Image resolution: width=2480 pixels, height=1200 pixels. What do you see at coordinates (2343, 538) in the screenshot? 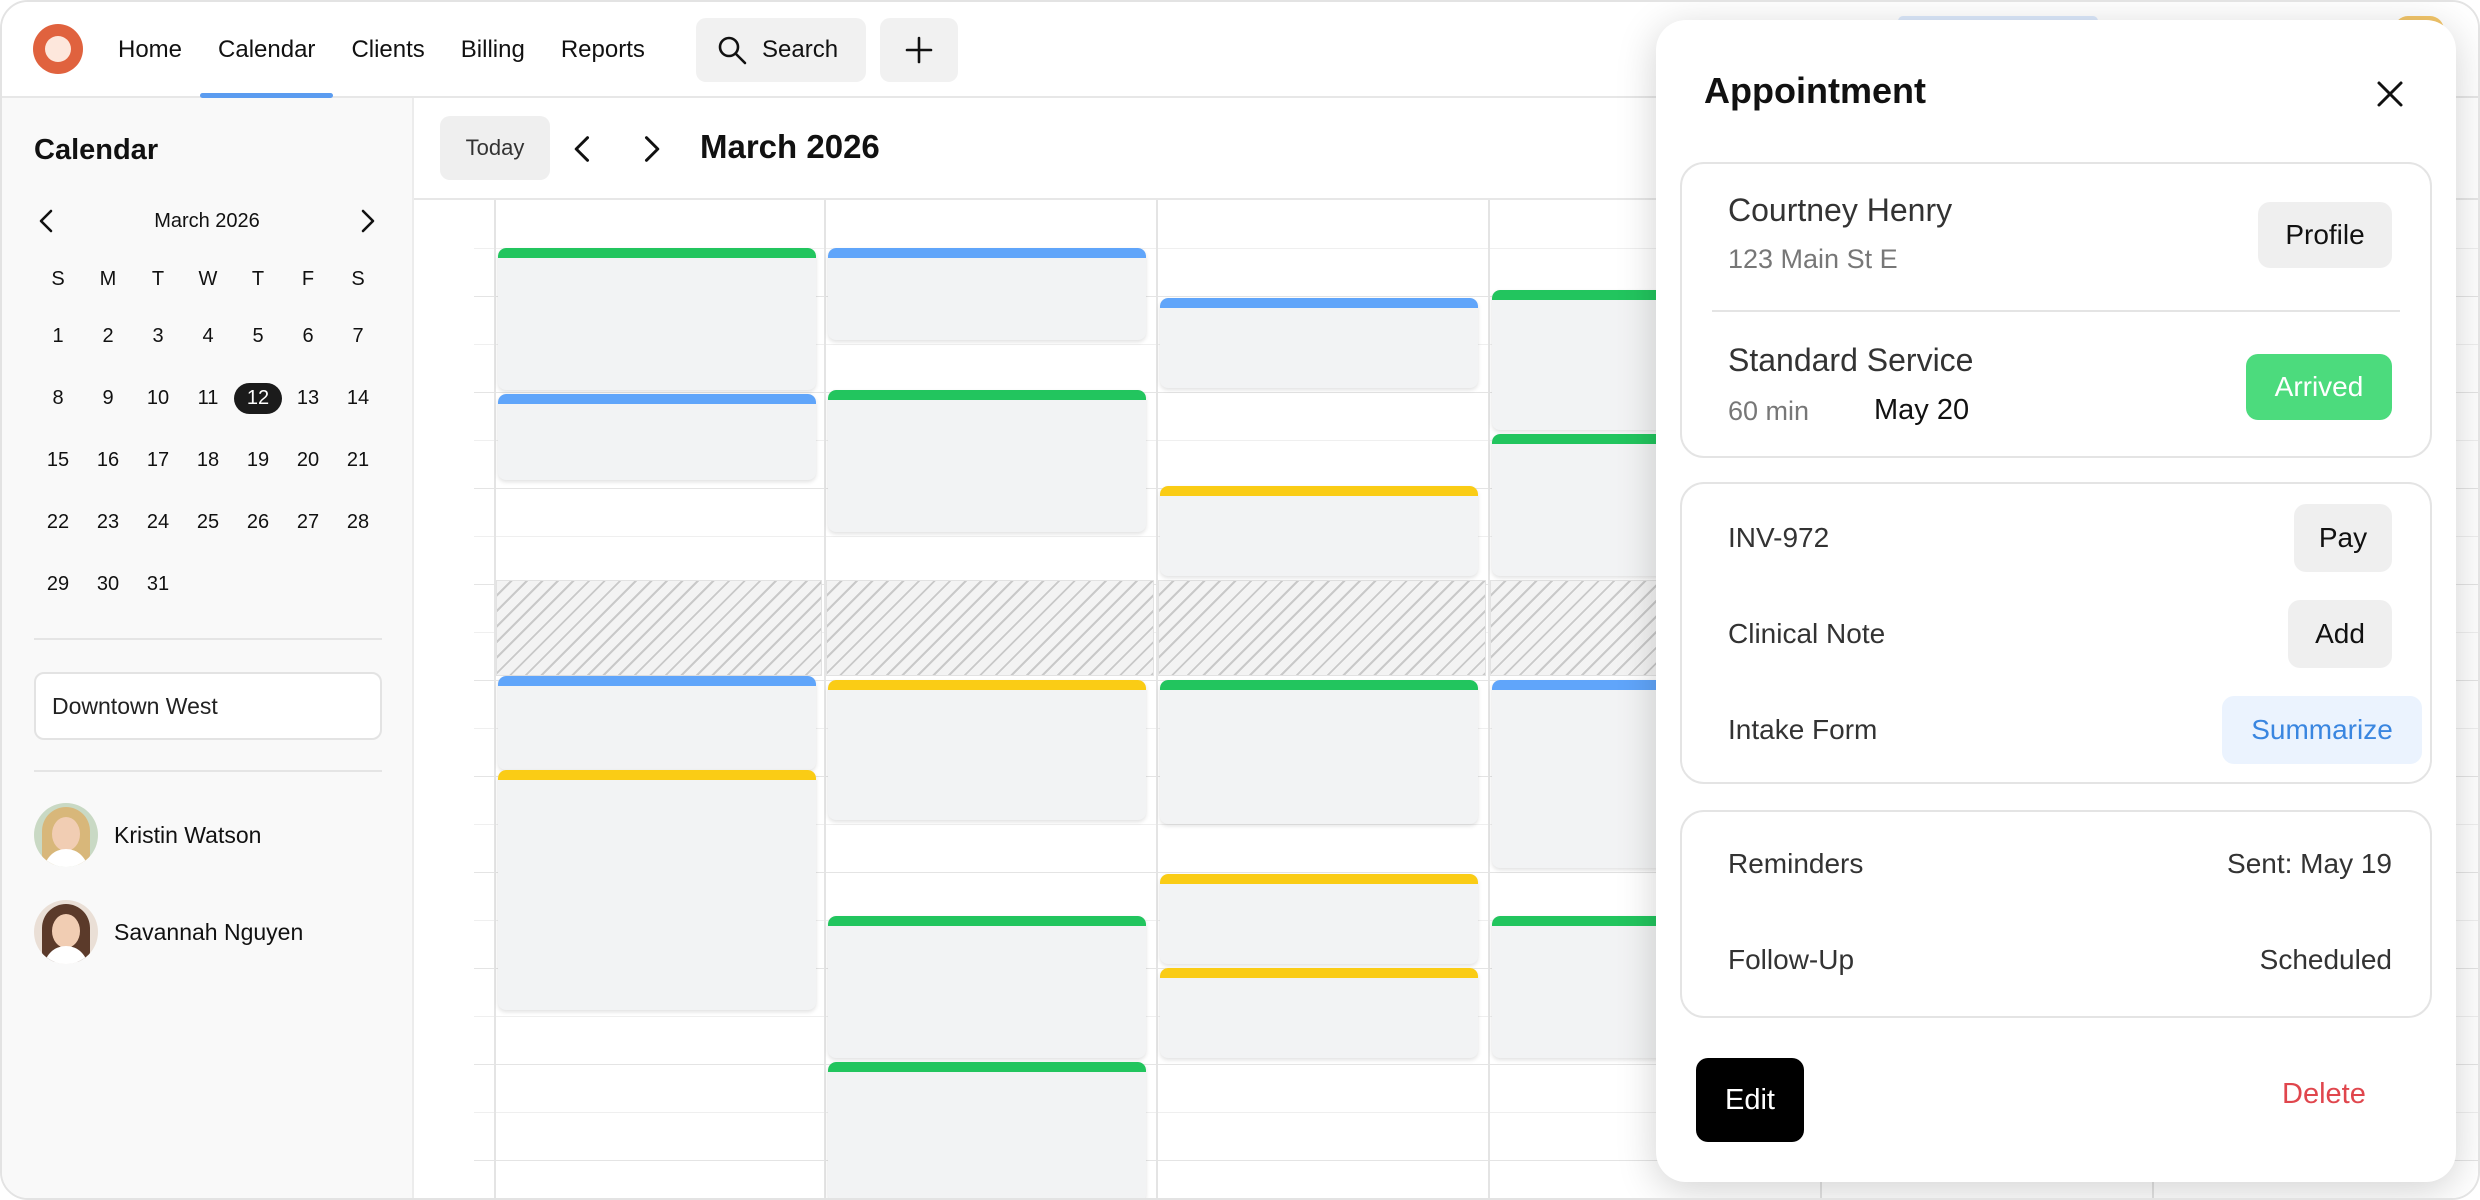
I see `pay-button: Pay` at bounding box center [2343, 538].